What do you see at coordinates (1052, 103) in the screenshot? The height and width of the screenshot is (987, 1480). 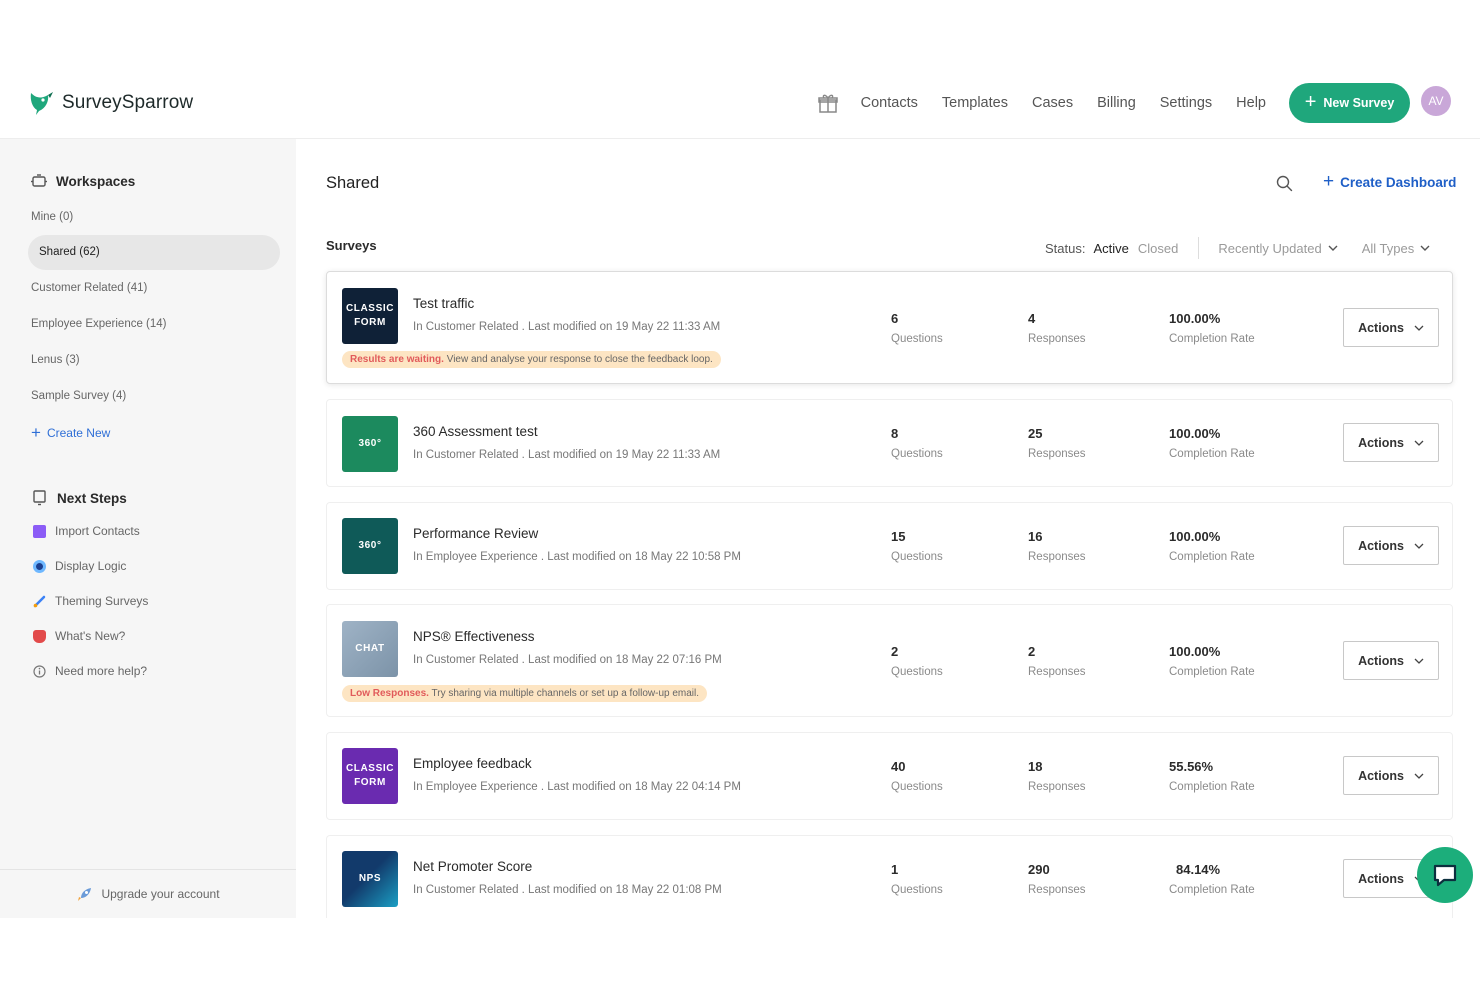 I see `nav-cases: Cases` at bounding box center [1052, 103].